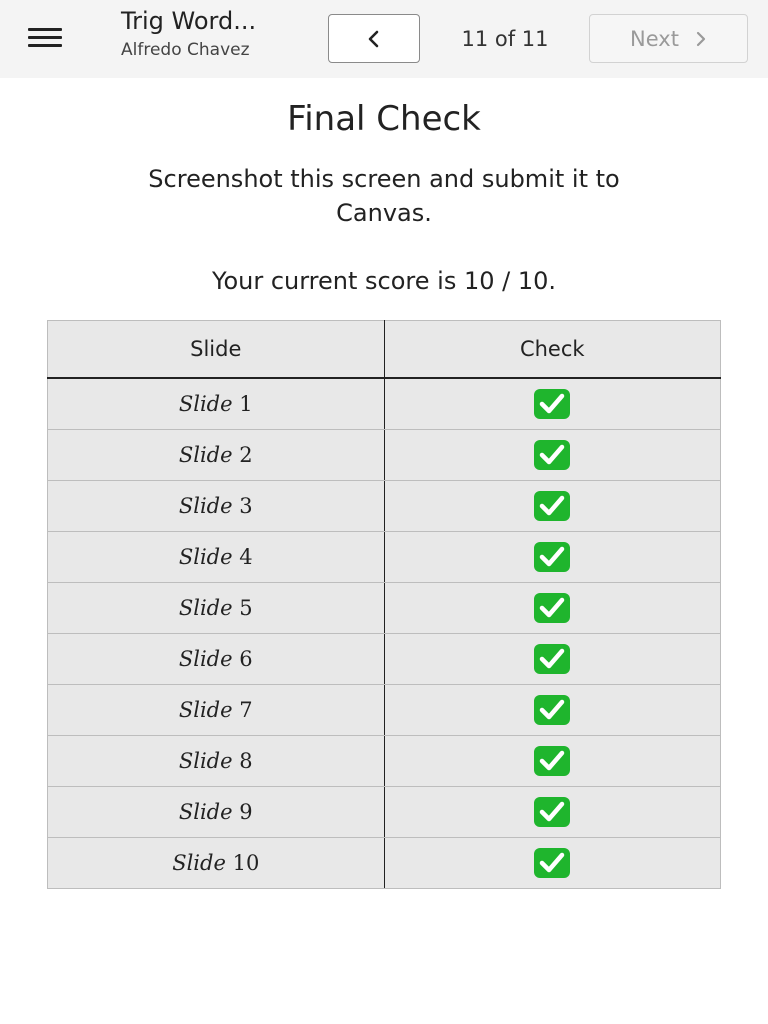 The height and width of the screenshot is (1024, 768). I want to click on table-row: Slide 8, so click(384, 761).